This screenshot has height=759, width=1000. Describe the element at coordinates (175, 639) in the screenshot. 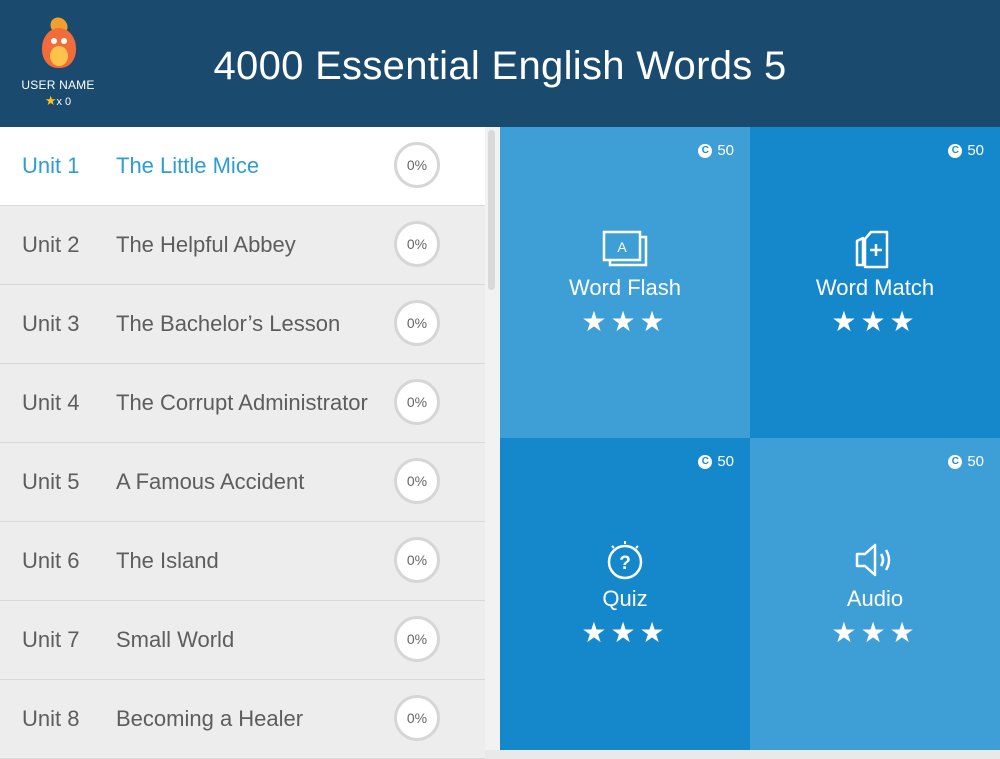

I see `unit-title: Small World` at that location.